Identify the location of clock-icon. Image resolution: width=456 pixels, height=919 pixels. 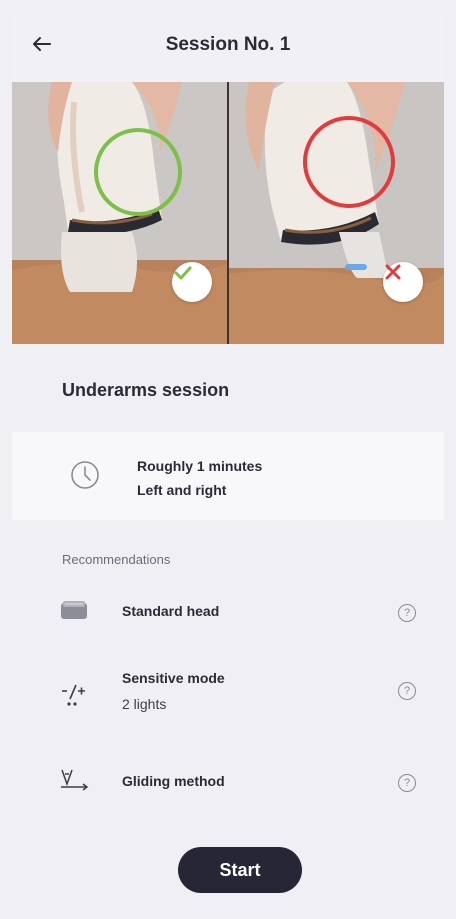
(85, 477).